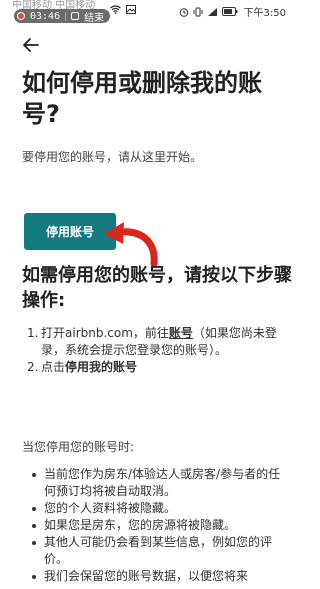 This screenshot has height=589, width=320. I want to click on list-item: 2. 点击停用我的账号, so click(158, 367).